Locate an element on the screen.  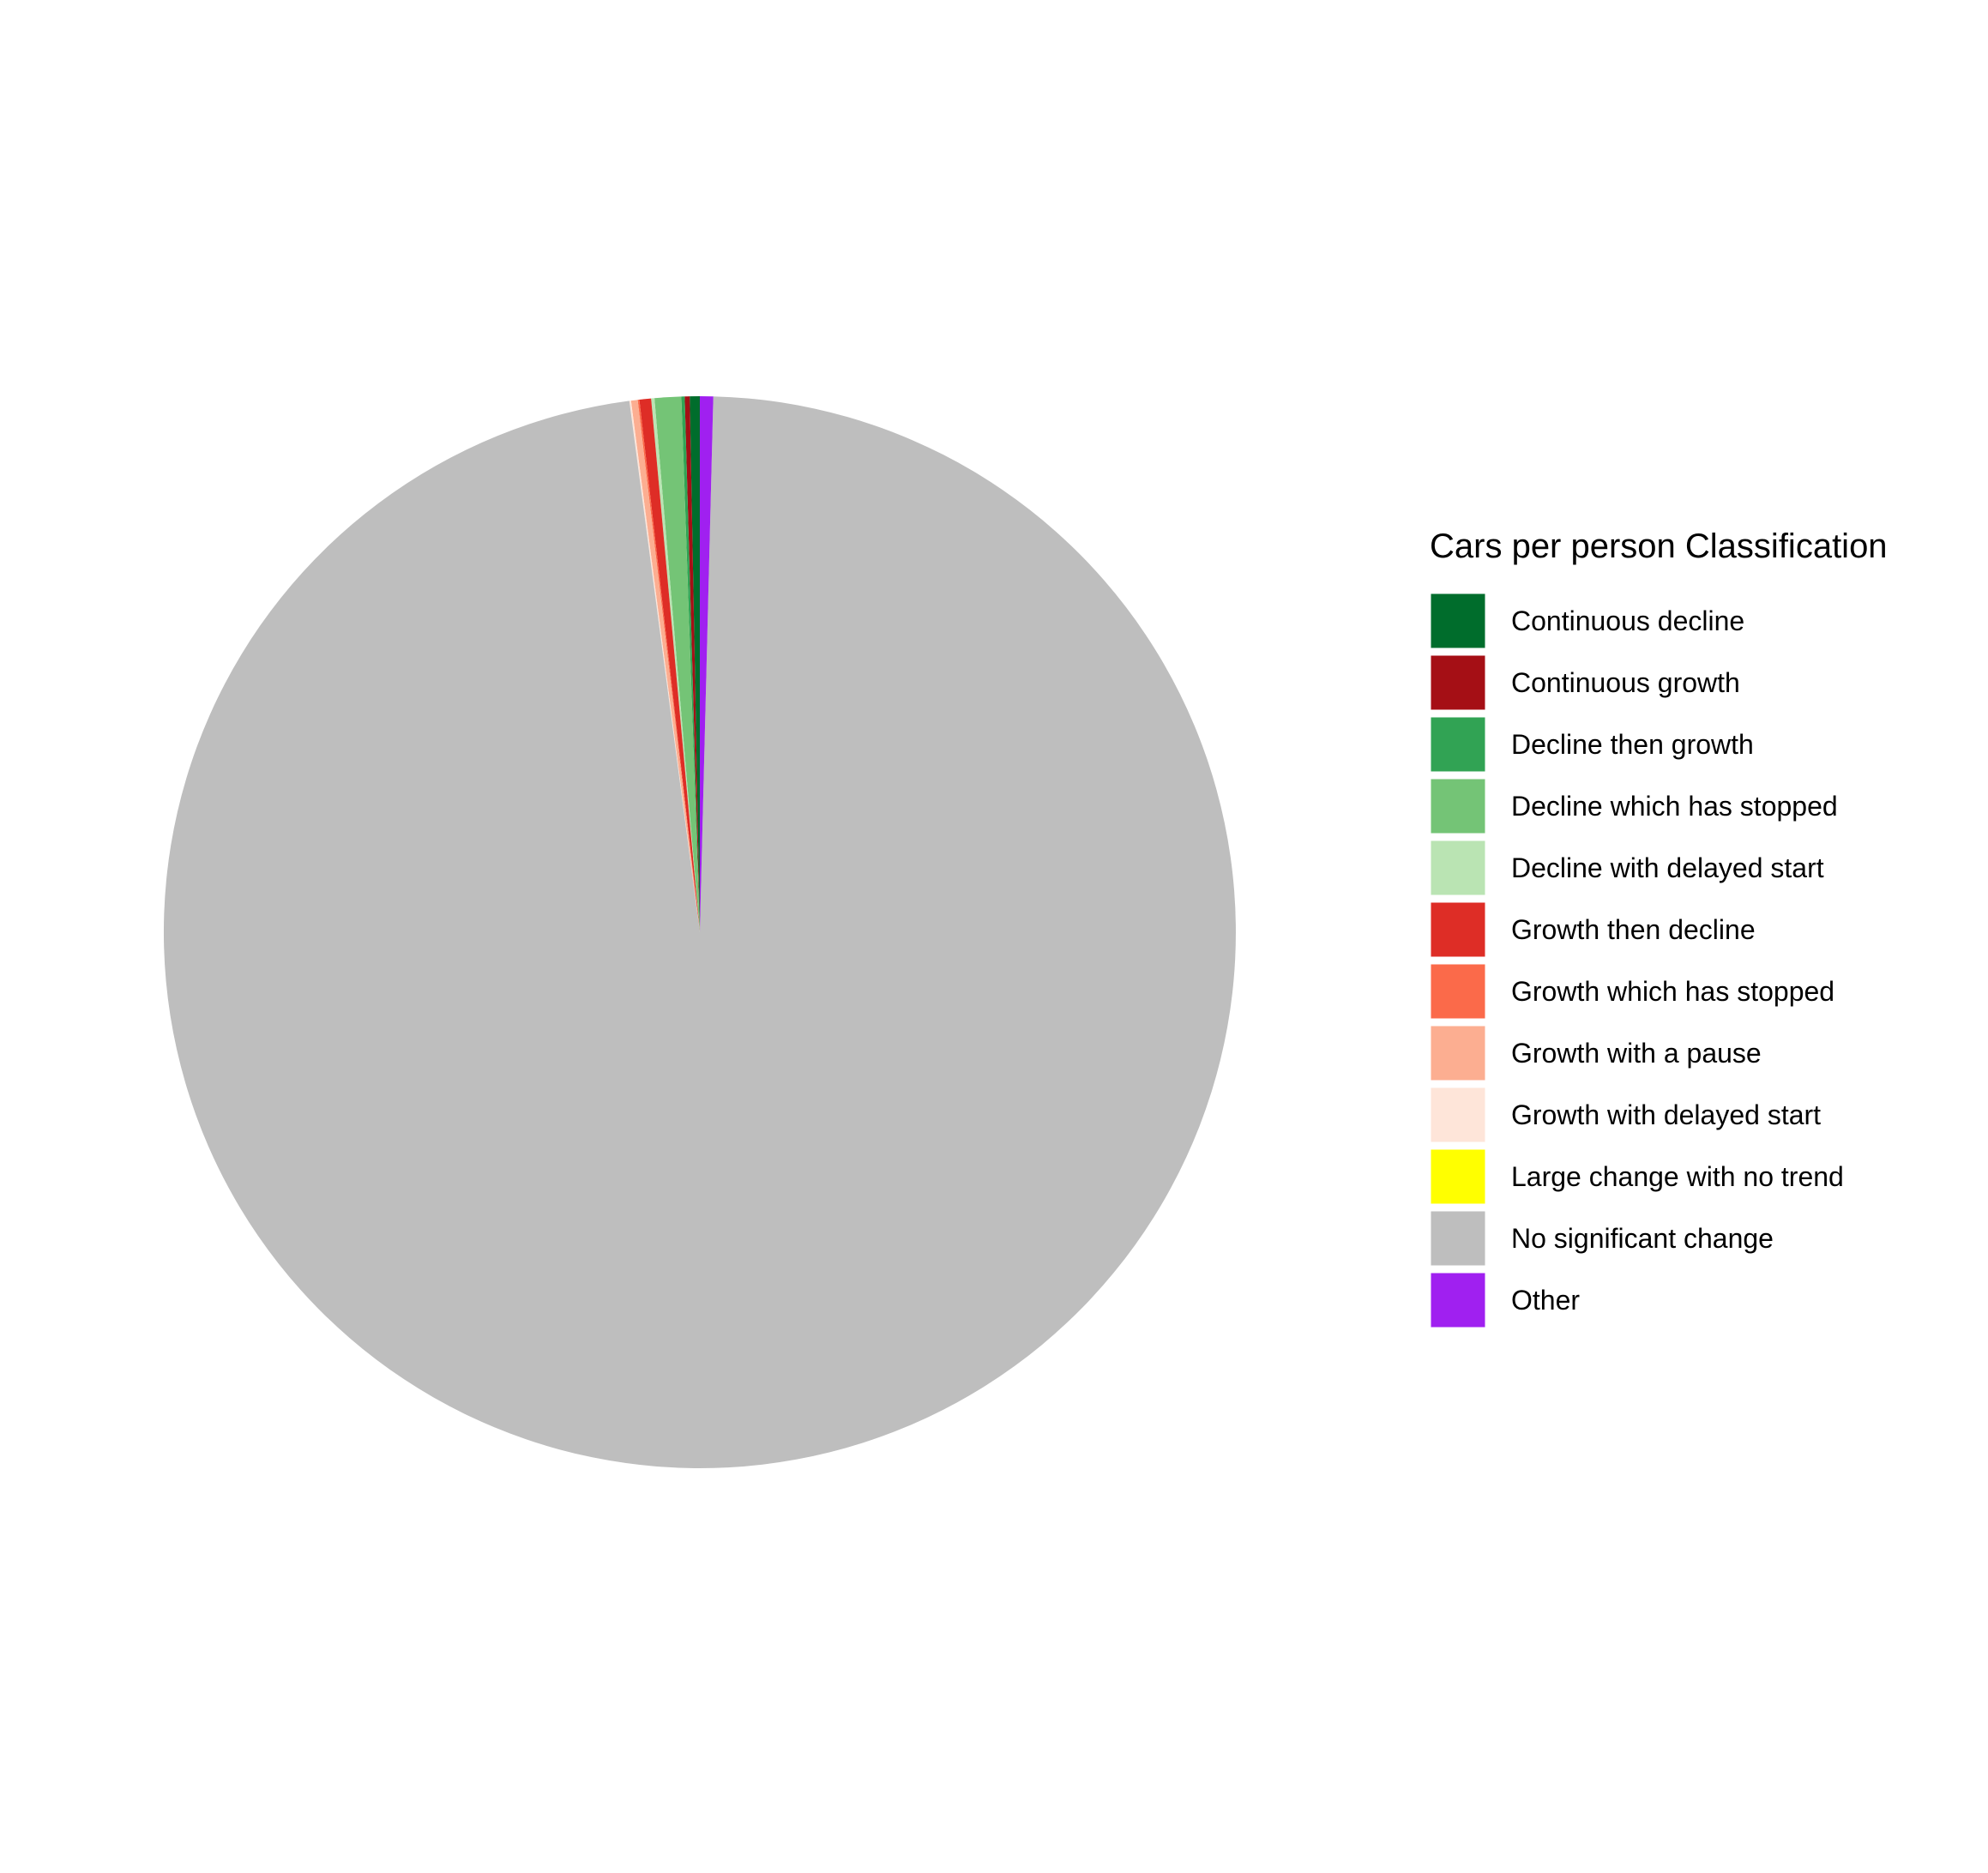
legend-swatch-other is located at coordinates (1458, 1300).